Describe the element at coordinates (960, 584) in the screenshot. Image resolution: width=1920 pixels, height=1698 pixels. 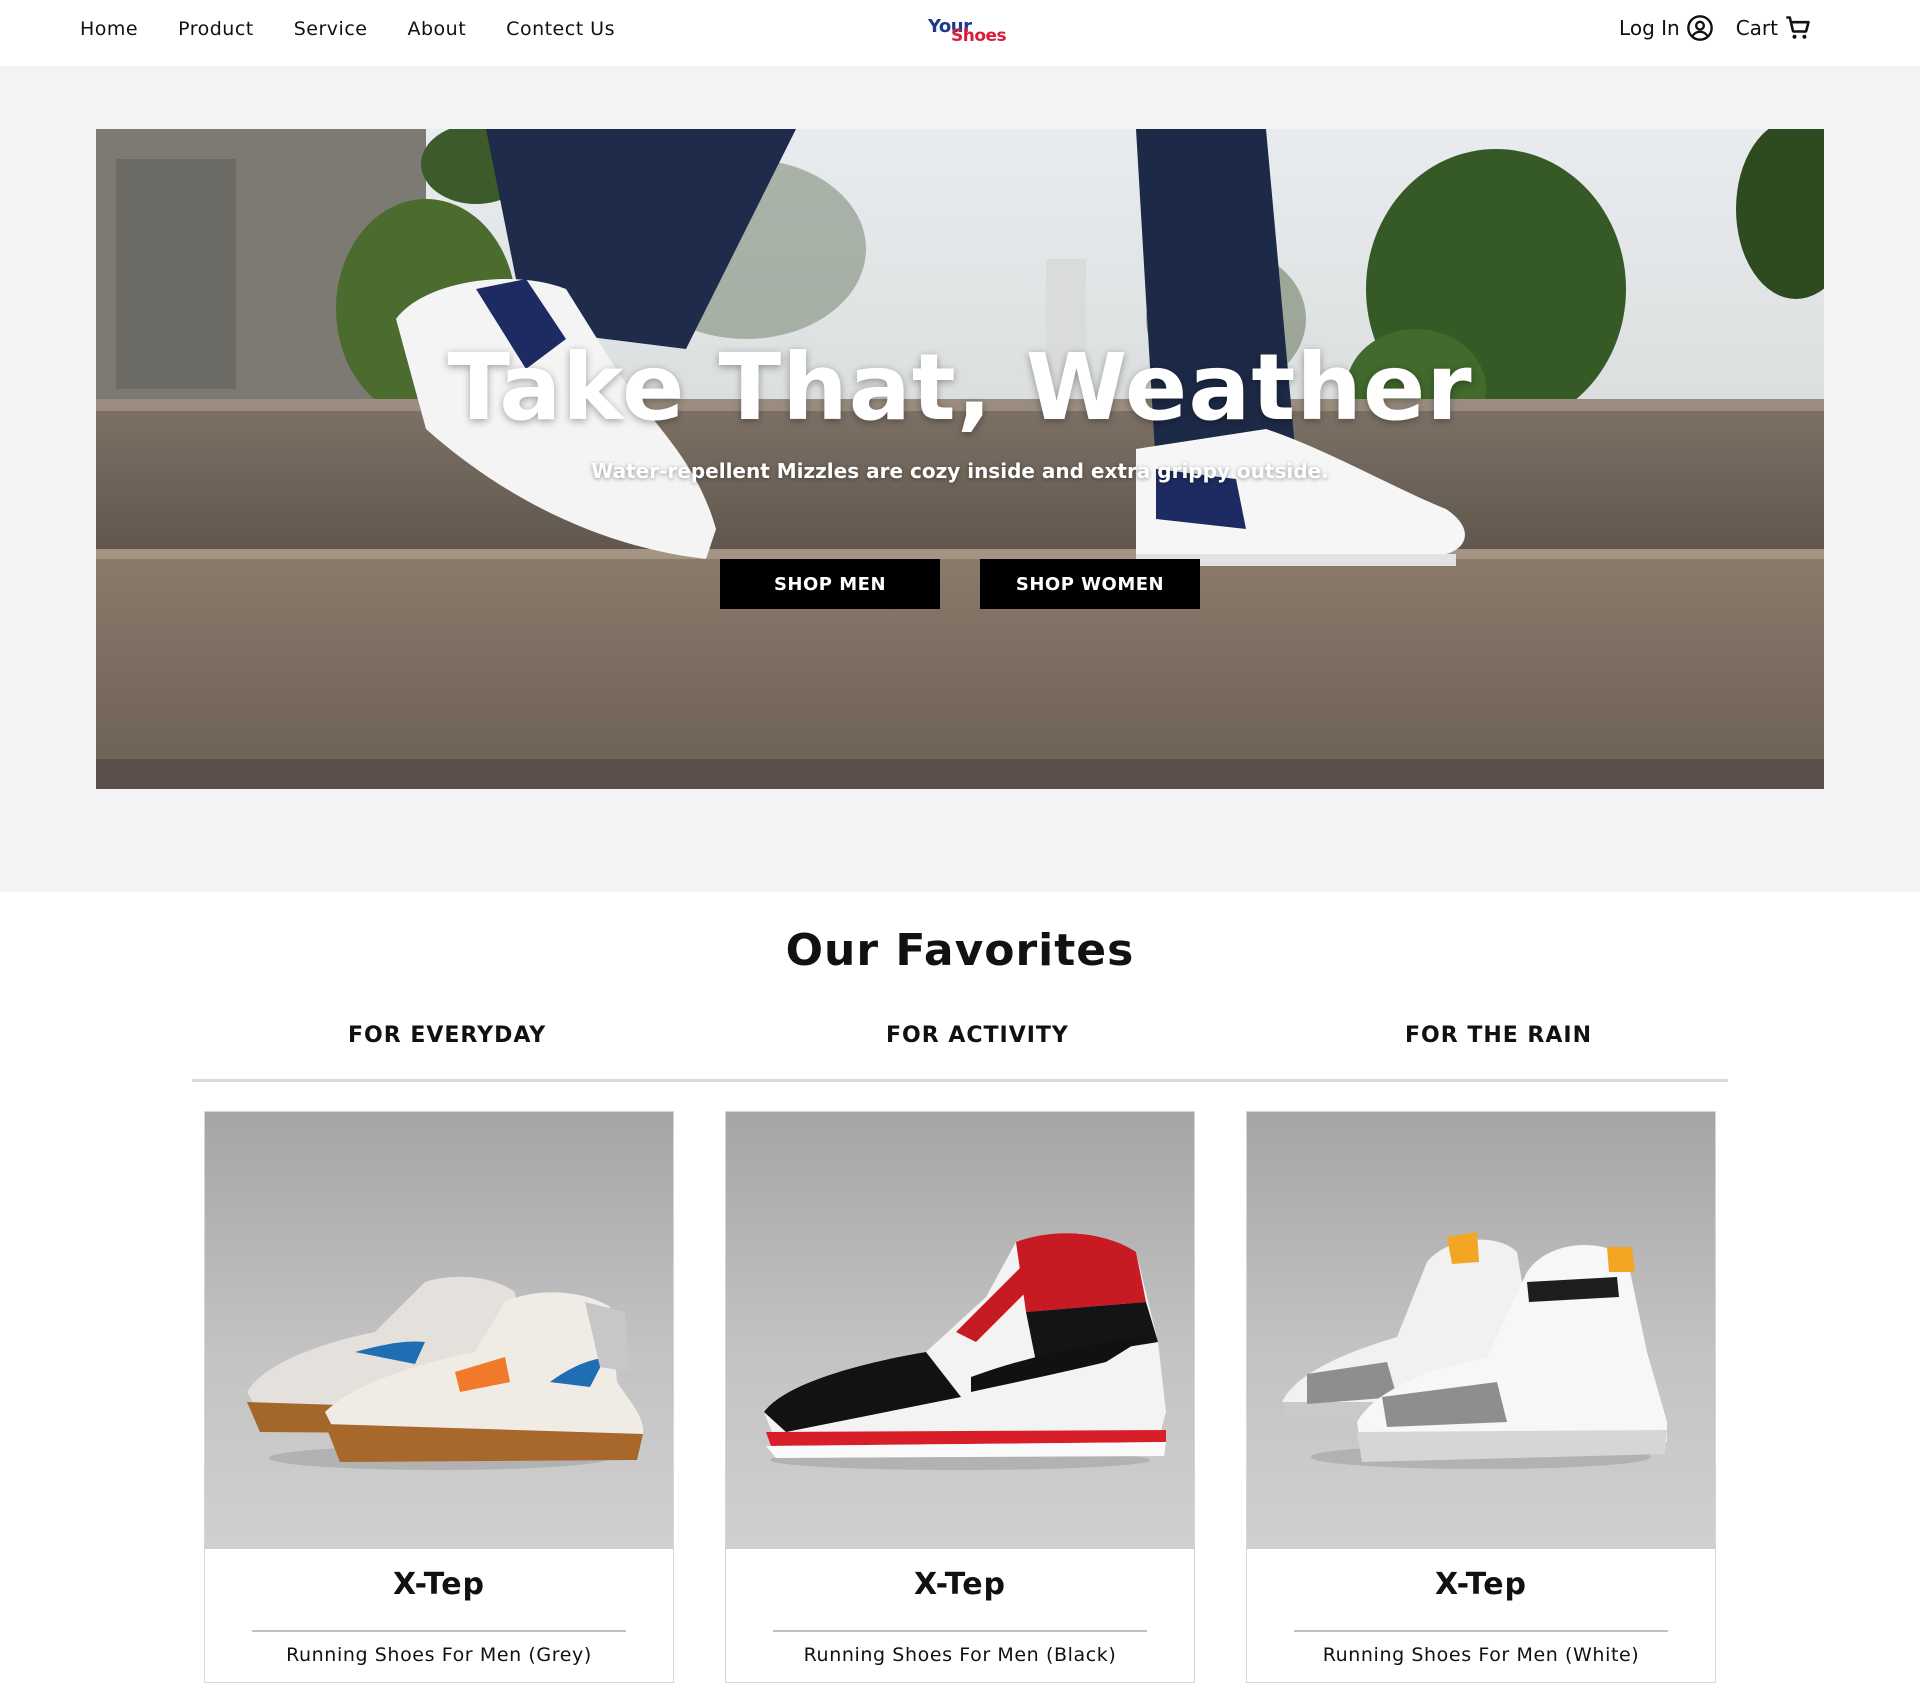
I see `hero-buttons: SHOP MEN SHOP WOMEN` at that location.